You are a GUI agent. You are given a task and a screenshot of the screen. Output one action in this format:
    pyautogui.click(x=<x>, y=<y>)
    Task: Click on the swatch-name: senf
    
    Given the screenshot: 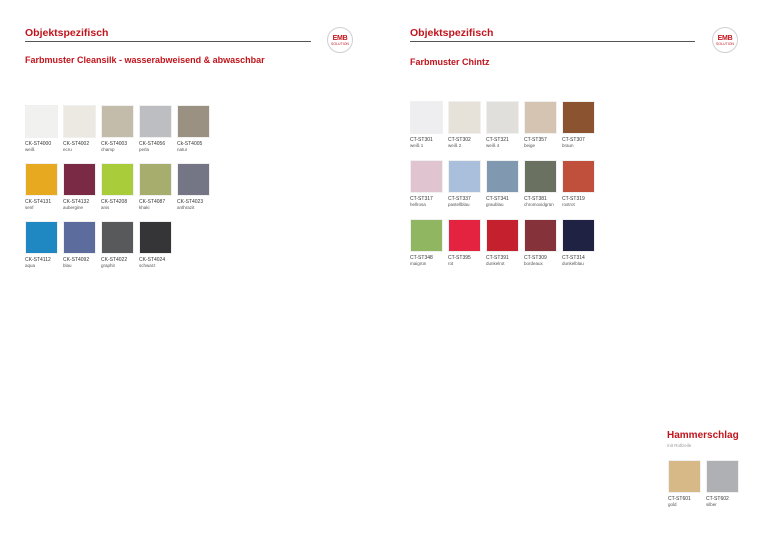 What is the action you would take?
    pyautogui.click(x=29, y=207)
    